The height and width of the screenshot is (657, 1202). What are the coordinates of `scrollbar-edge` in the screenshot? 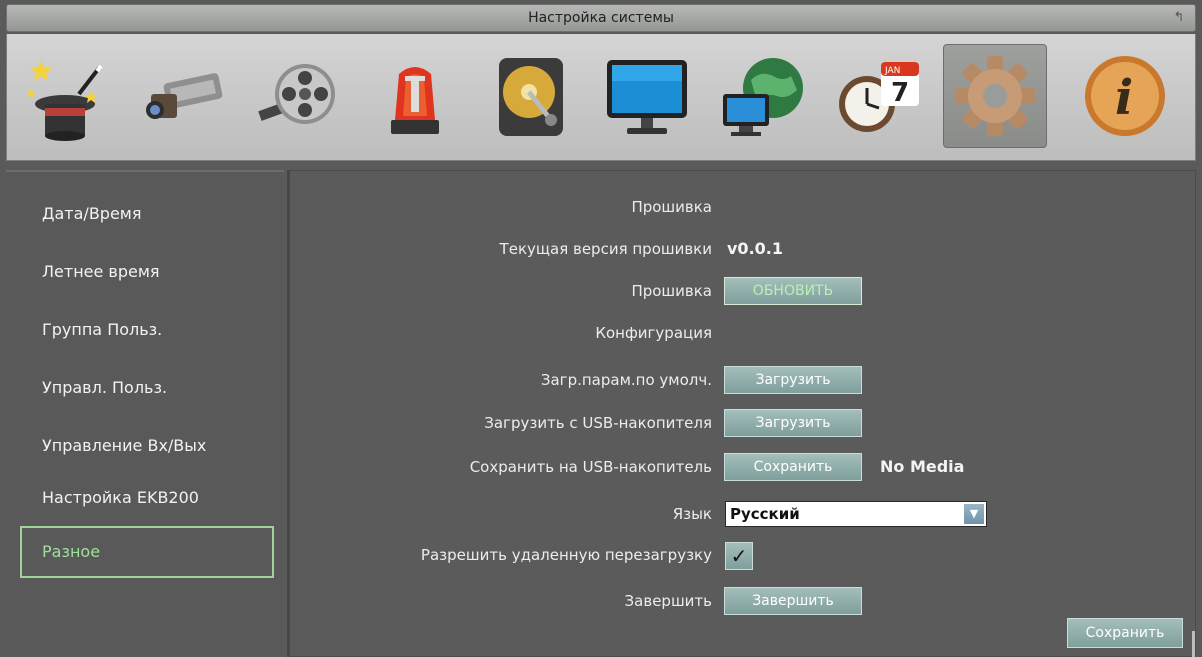 It's located at (1193, 644).